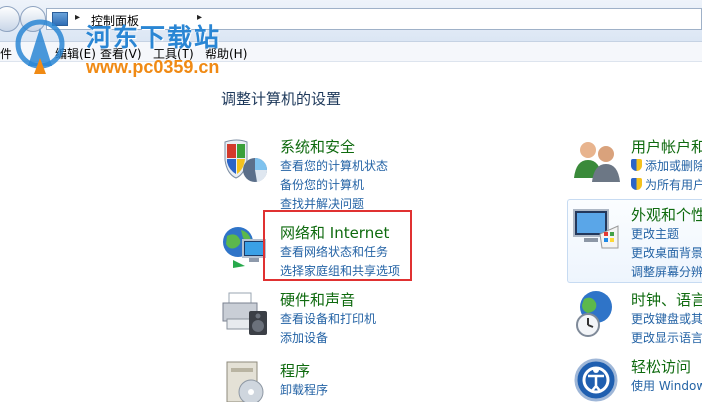  I want to click on category-title-system-security: 系统和安全, so click(317, 146).